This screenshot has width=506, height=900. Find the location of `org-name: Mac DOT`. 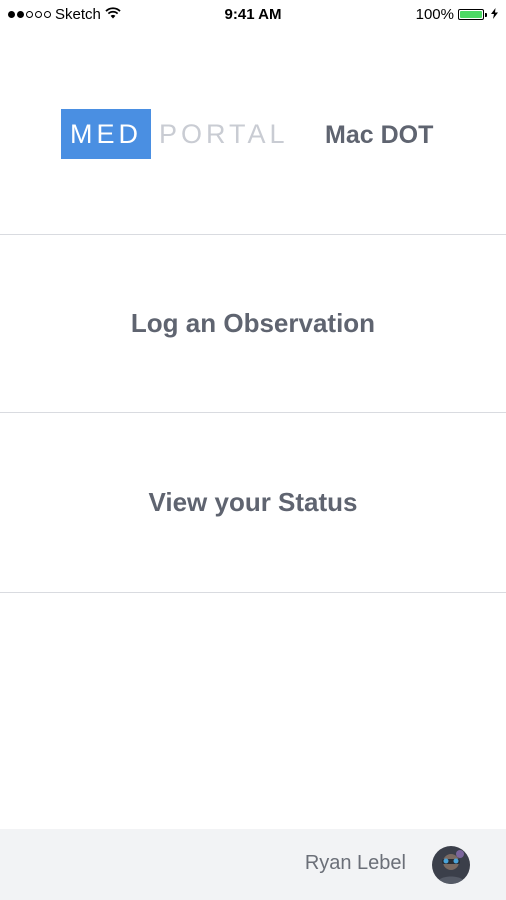

org-name: Mac DOT is located at coordinates (379, 135).